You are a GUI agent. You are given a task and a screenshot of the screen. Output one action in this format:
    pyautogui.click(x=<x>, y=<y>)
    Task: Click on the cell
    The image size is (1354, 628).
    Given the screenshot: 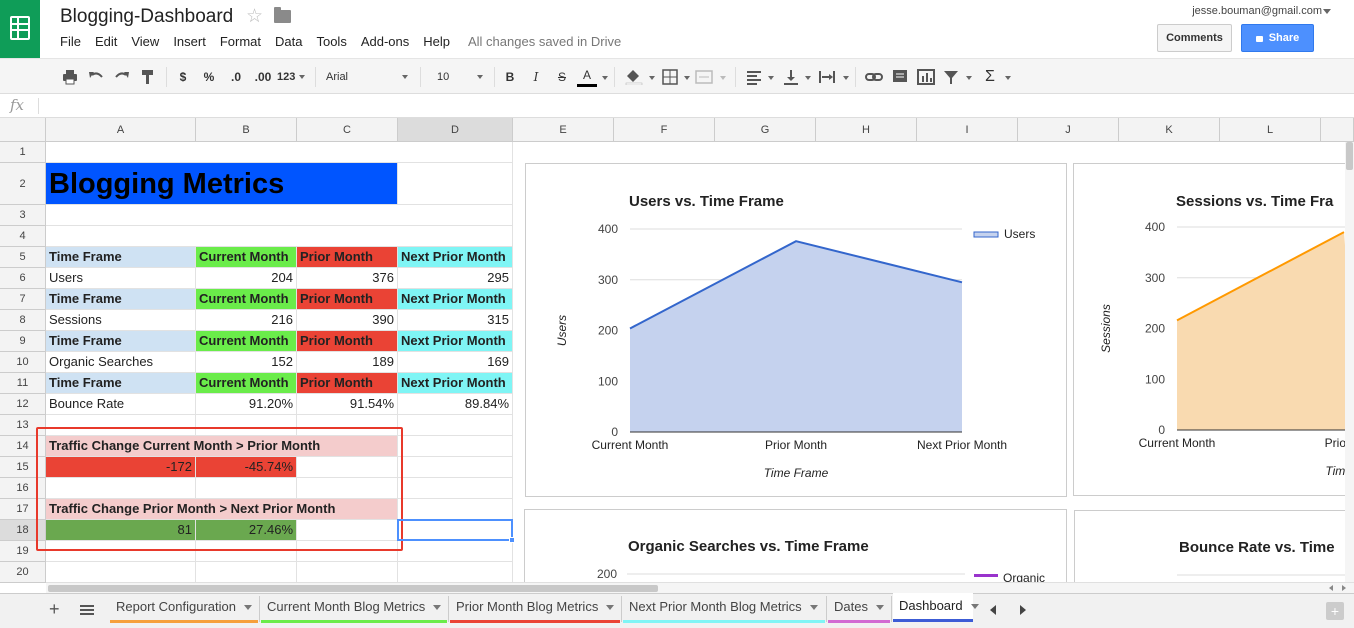 What is the action you would take?
    pyautogui.click(x=455, y=184)
    